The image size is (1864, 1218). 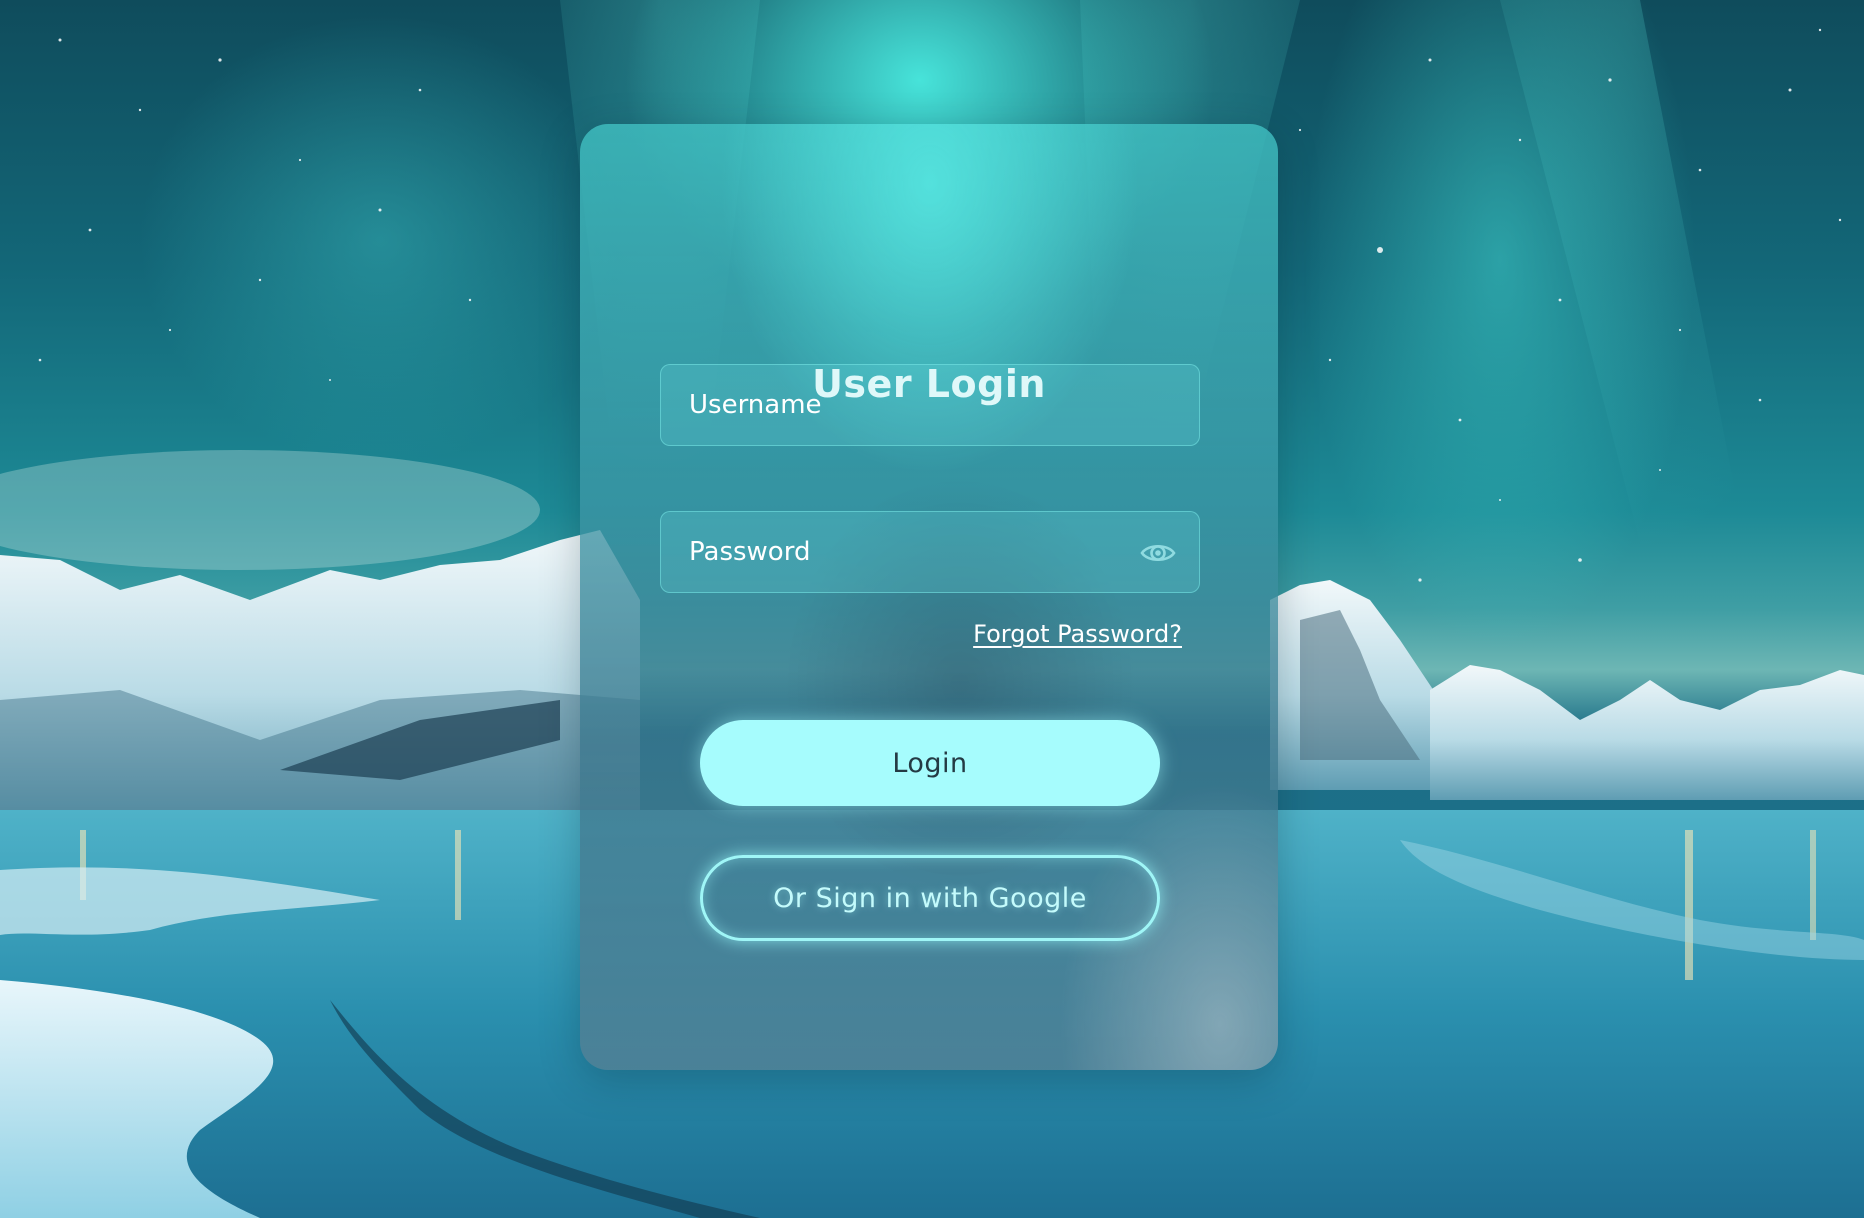 I want to click on password-input, so click(x=930, y=552).